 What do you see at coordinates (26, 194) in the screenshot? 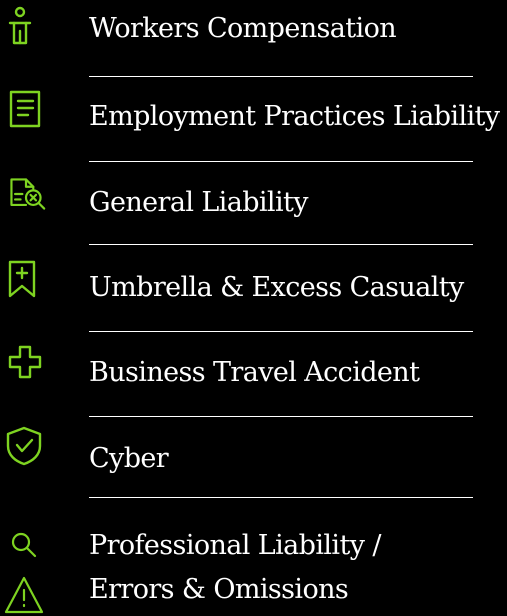
I see `document-search-icon` at bounding box center [26, 194].